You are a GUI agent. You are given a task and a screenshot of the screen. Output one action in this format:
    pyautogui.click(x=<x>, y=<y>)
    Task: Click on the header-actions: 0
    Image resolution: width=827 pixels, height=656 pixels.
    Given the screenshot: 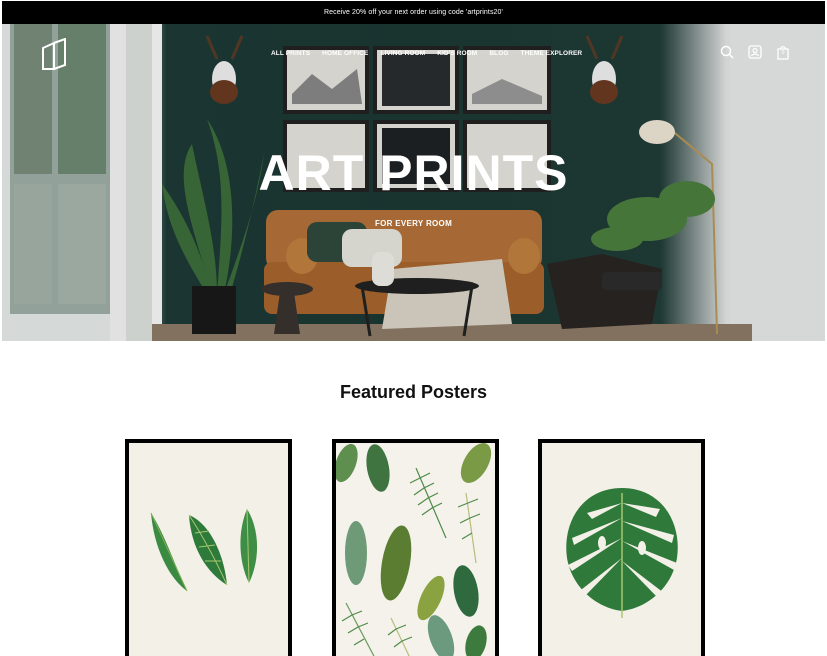 What is the action you would take?
    pyautogui.click(x=755, y=52)
    